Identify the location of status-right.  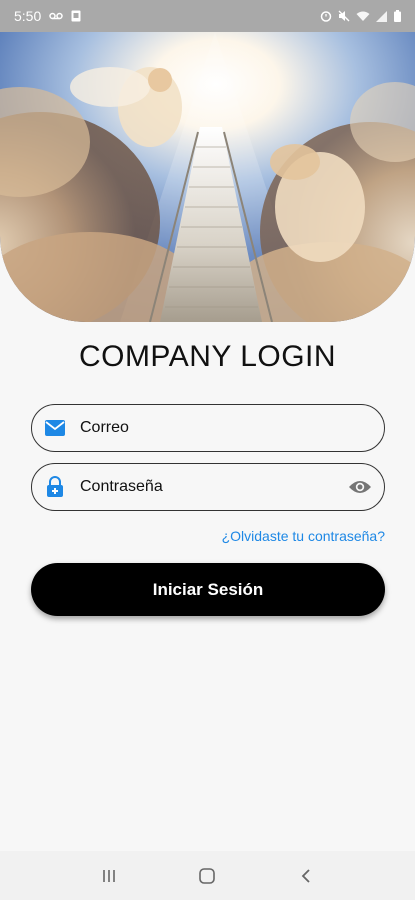
(360, 16).